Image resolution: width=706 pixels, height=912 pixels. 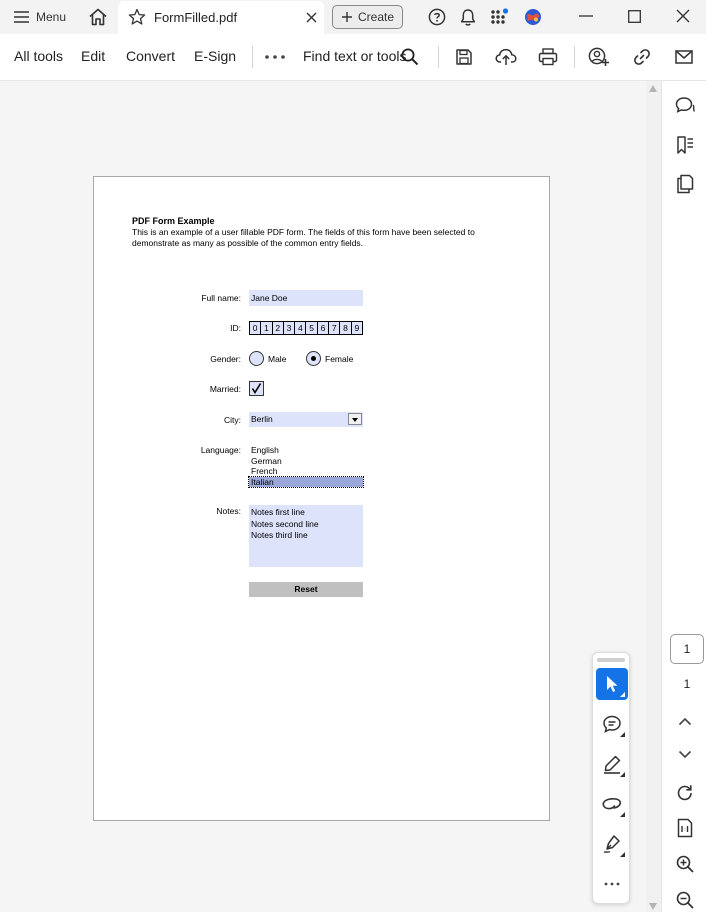 I want to click on hamburger-icon, so click(x=21, y=17).